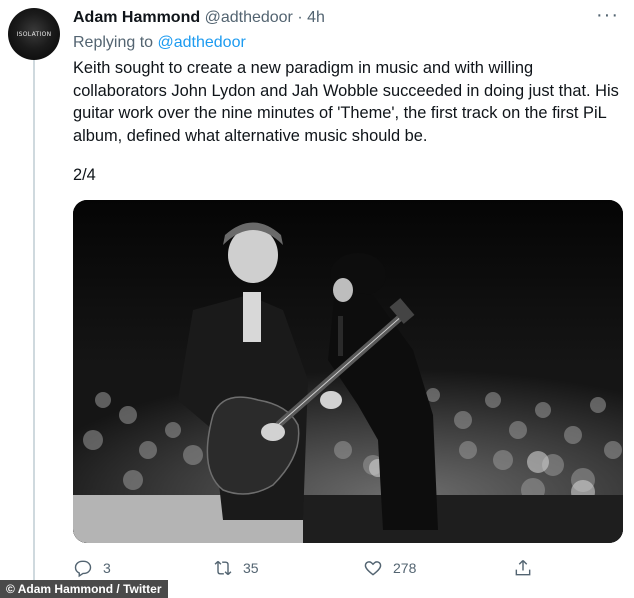 The width and height of the screenshot is (634, 598). I want to click on display-name: Adam Hammond, so click(136, 17).